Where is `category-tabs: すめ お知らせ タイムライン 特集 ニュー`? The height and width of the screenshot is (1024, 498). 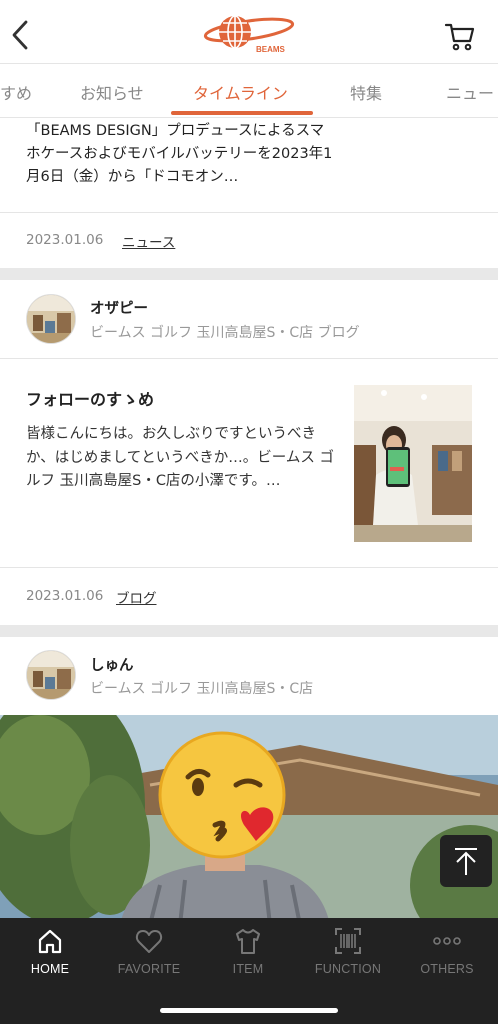 category-tabs: すめ お知らせ タイムライン 特集 ニュー is located at coordinates (249, 91).